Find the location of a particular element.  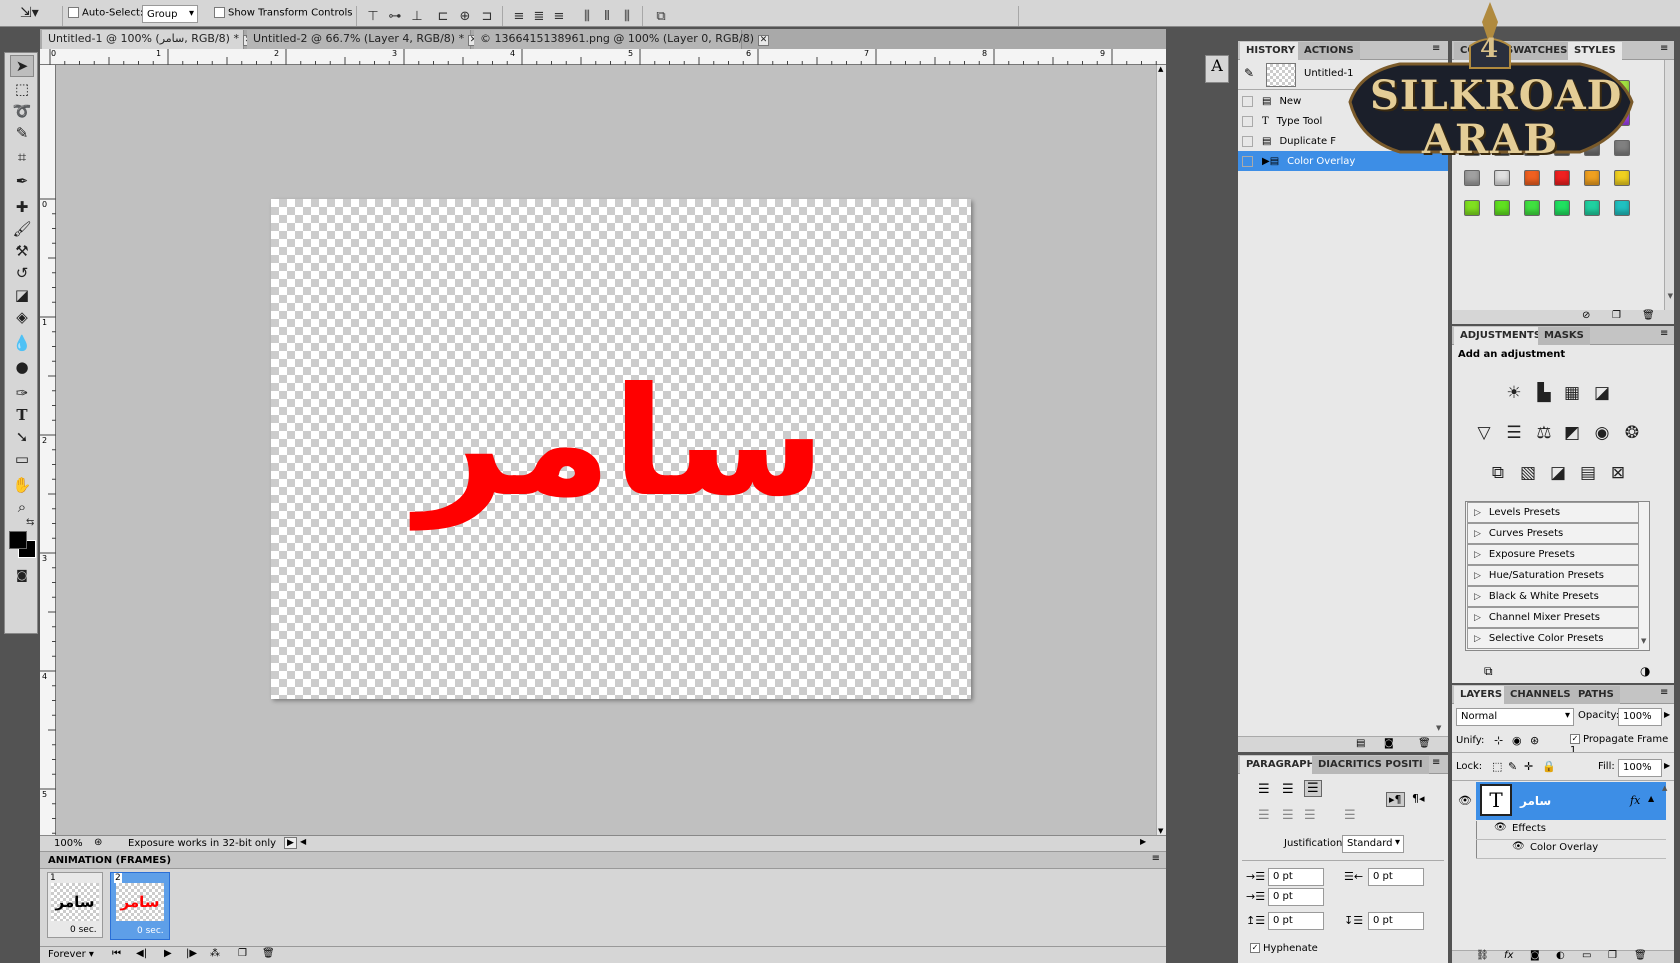

hyphenate-checkbox: ✓ Hyphenate is located at coordinates (1284, 948).